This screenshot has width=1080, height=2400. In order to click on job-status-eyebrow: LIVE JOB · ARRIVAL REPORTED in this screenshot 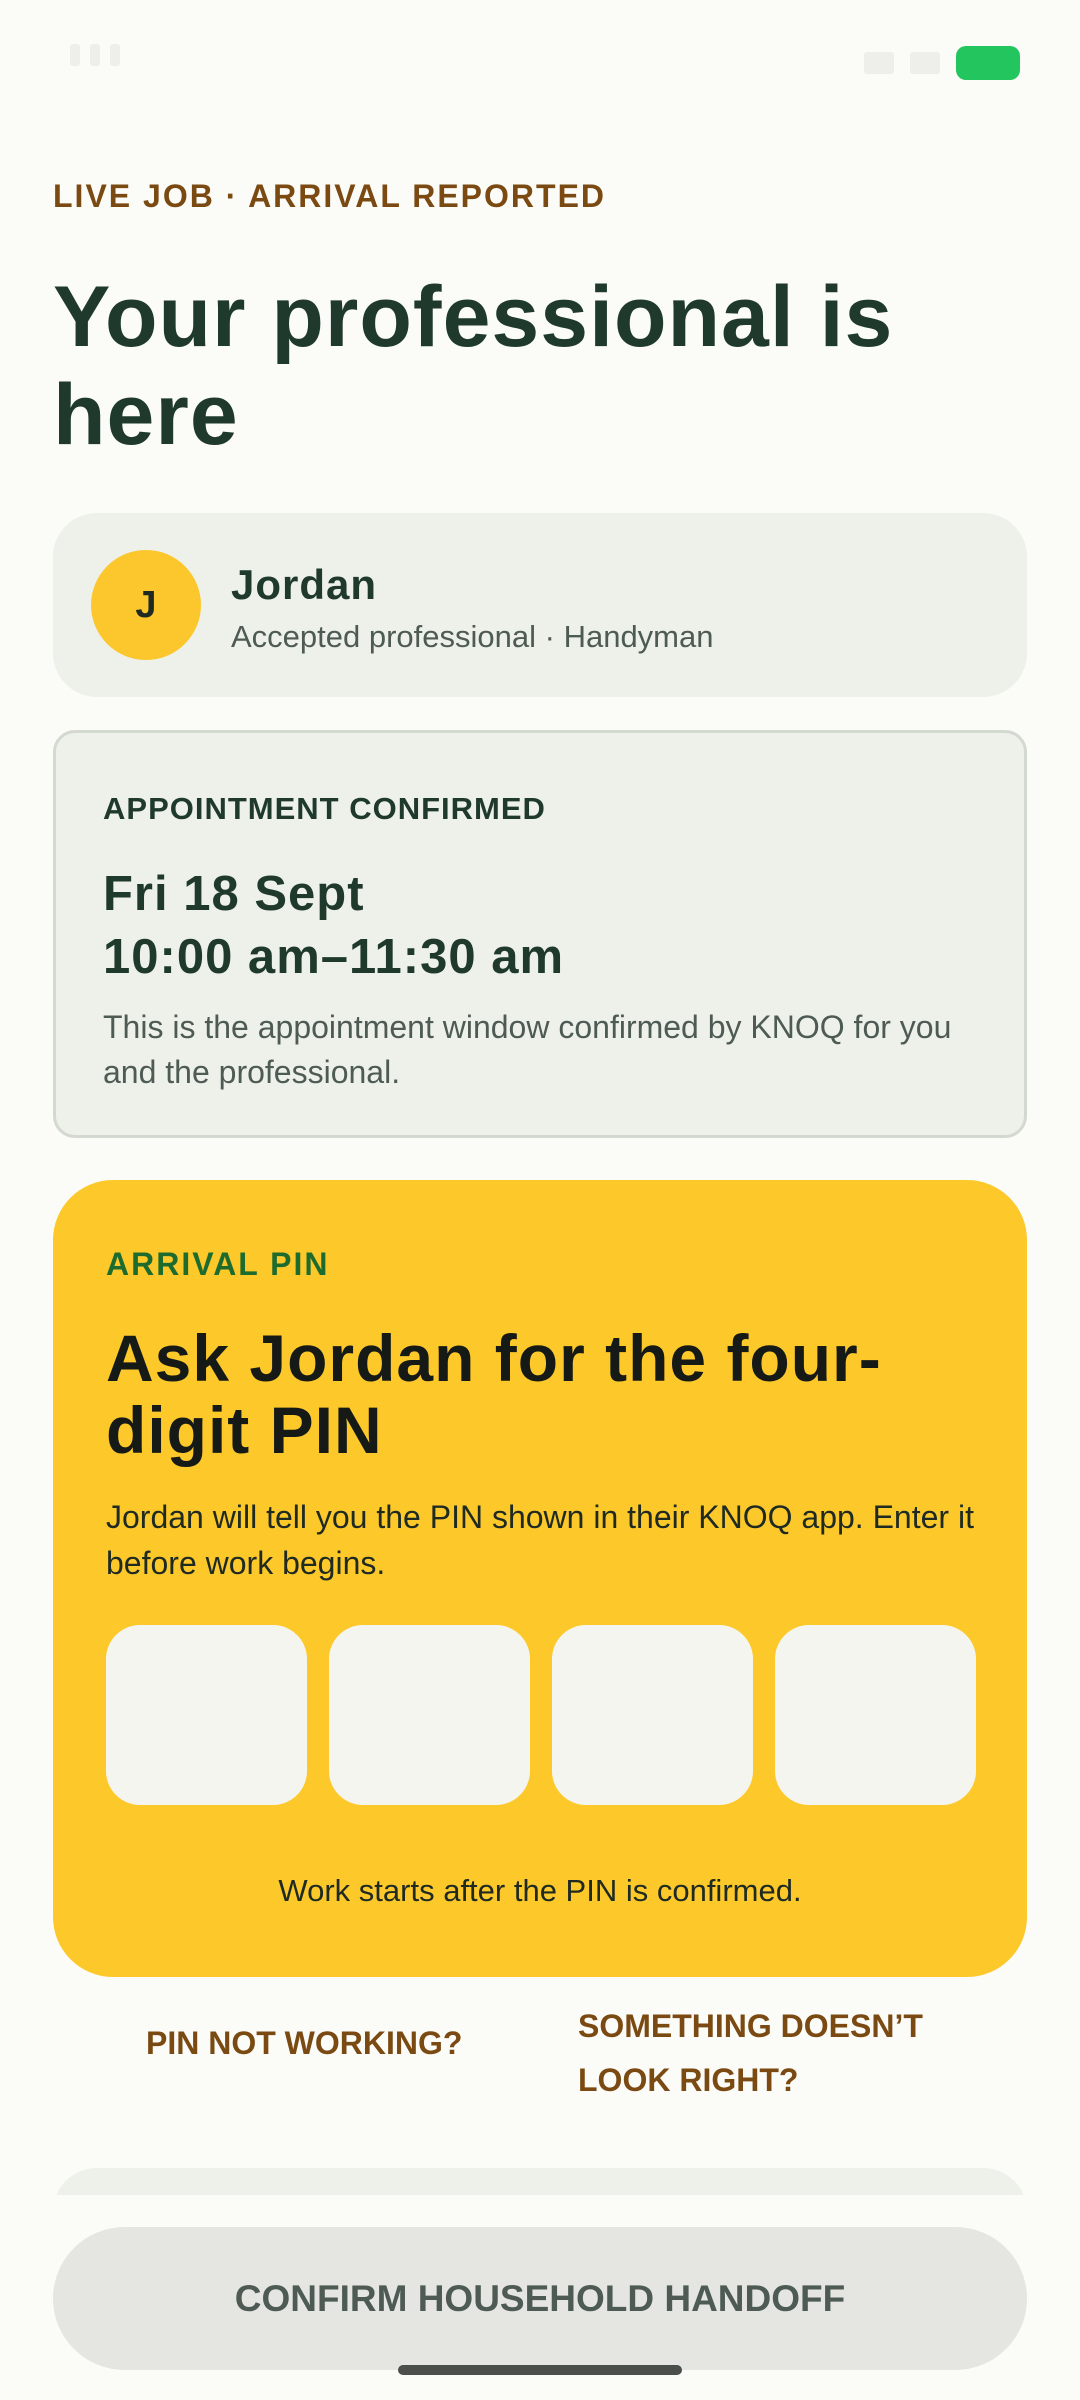, I will do `click(330, 196)`.